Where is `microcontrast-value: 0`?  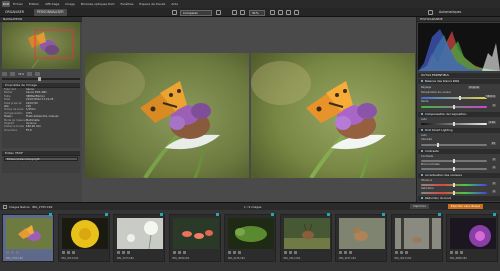
microcontrast-value: 0 is located at coordinates (494, 167).